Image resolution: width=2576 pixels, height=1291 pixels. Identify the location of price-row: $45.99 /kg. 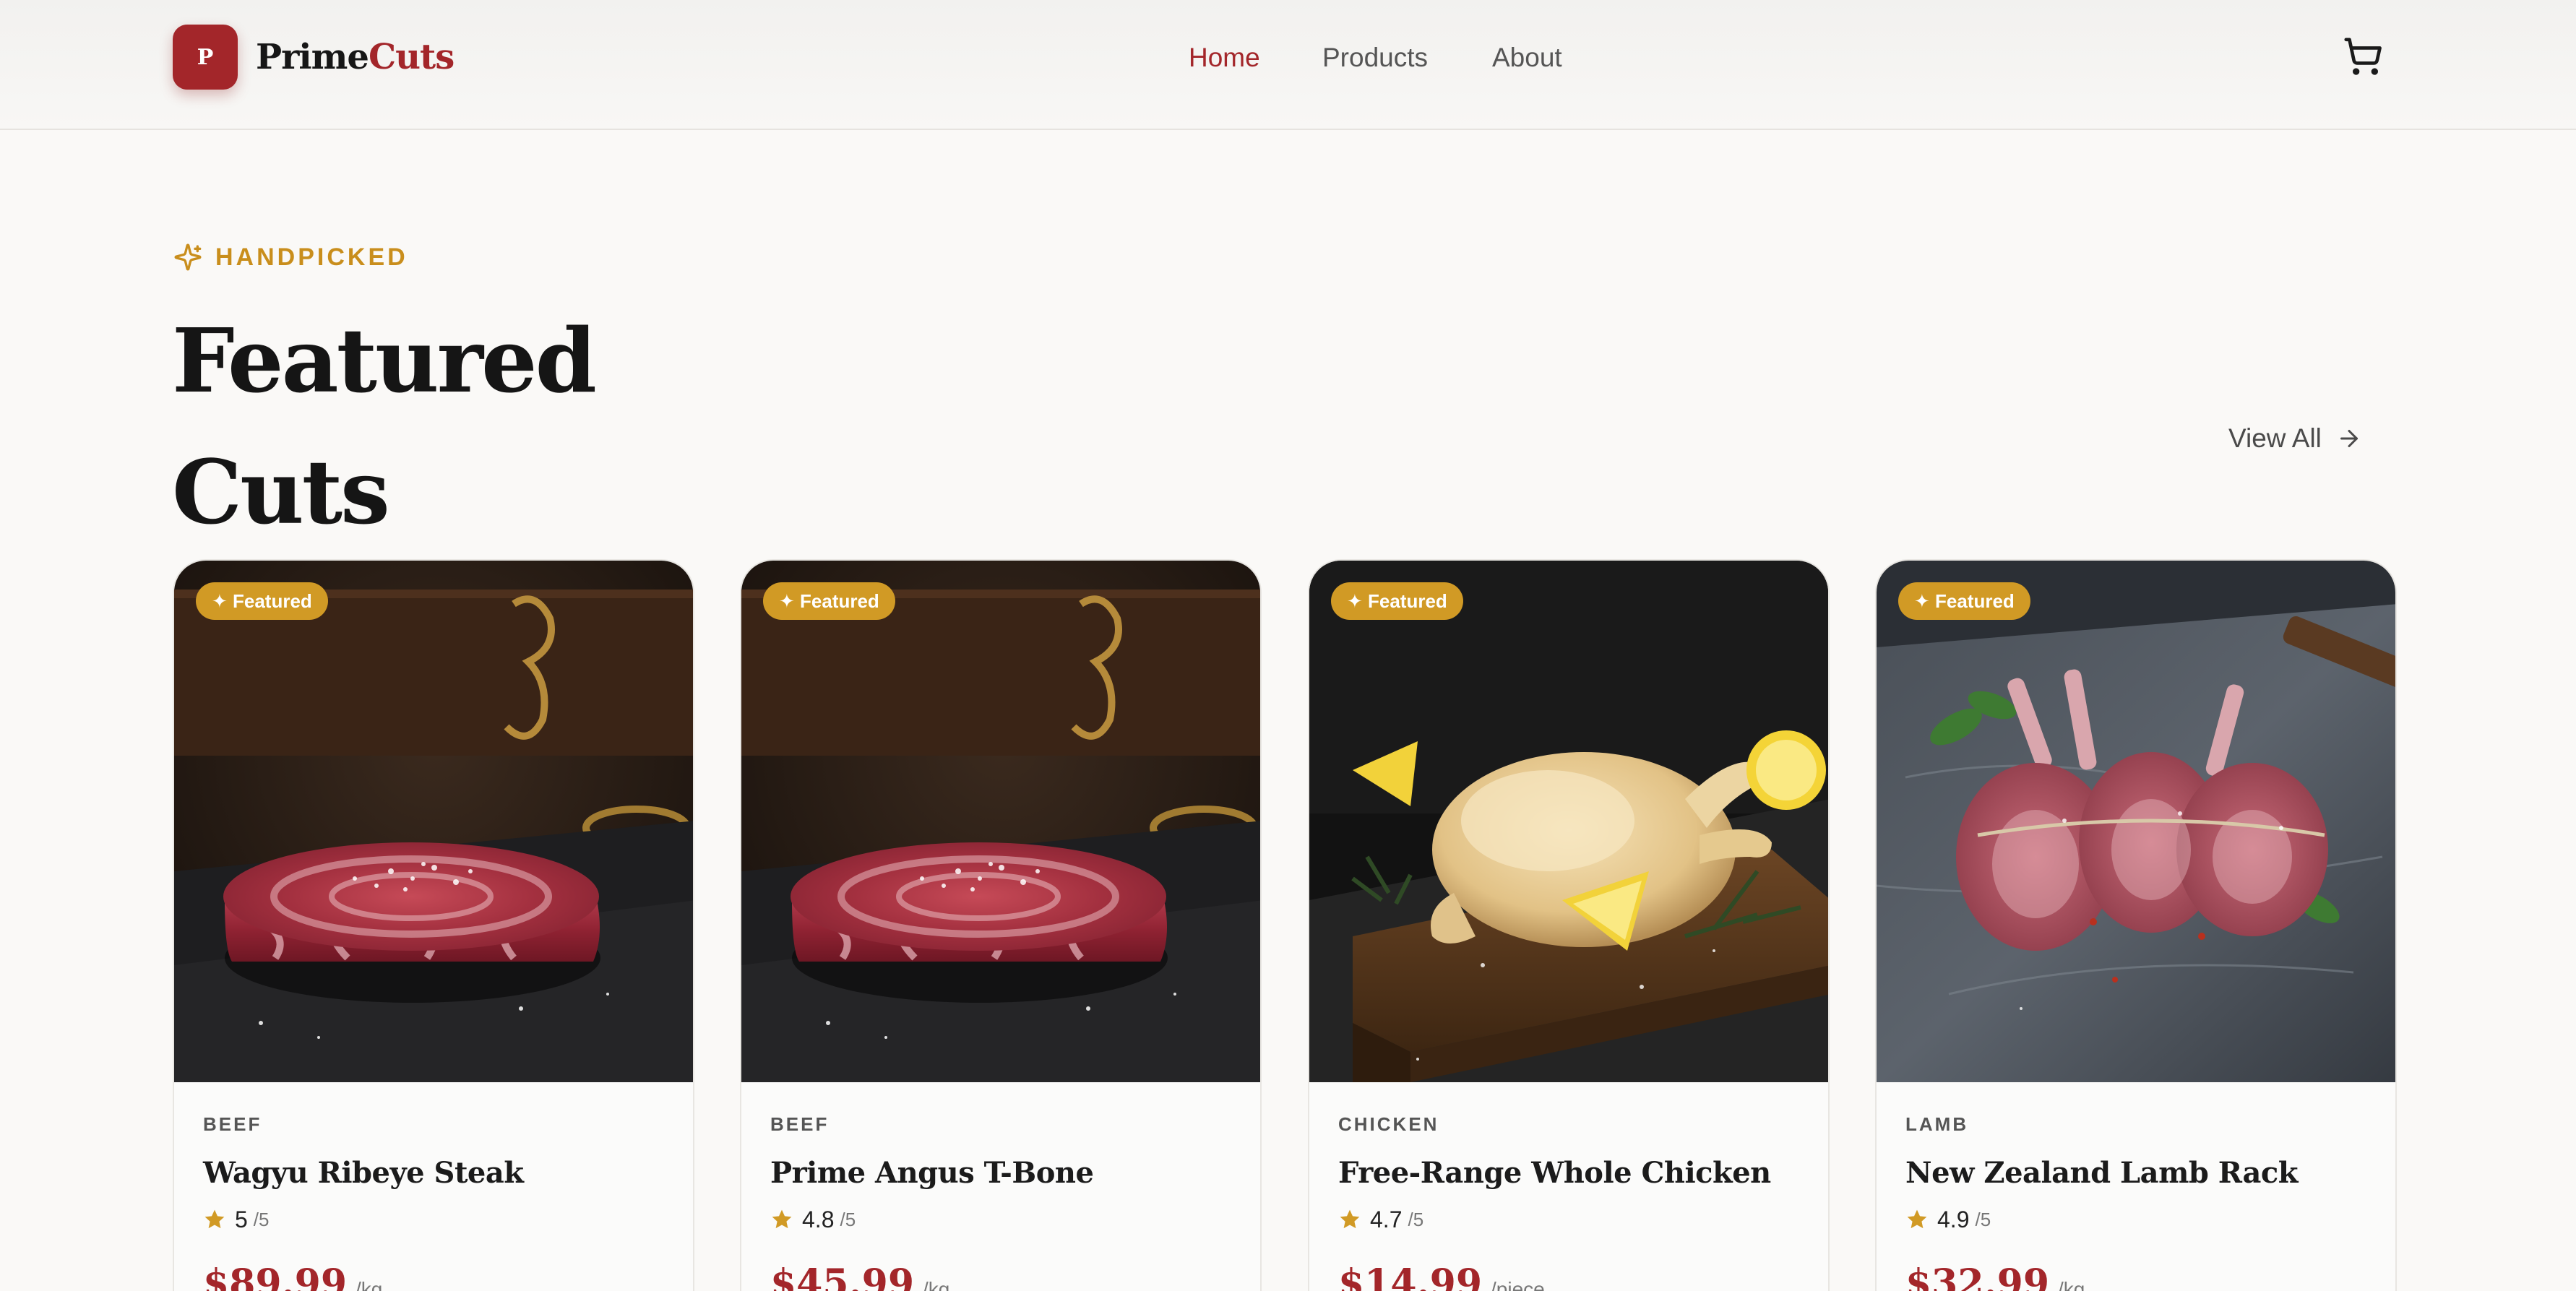
(859, 1276).